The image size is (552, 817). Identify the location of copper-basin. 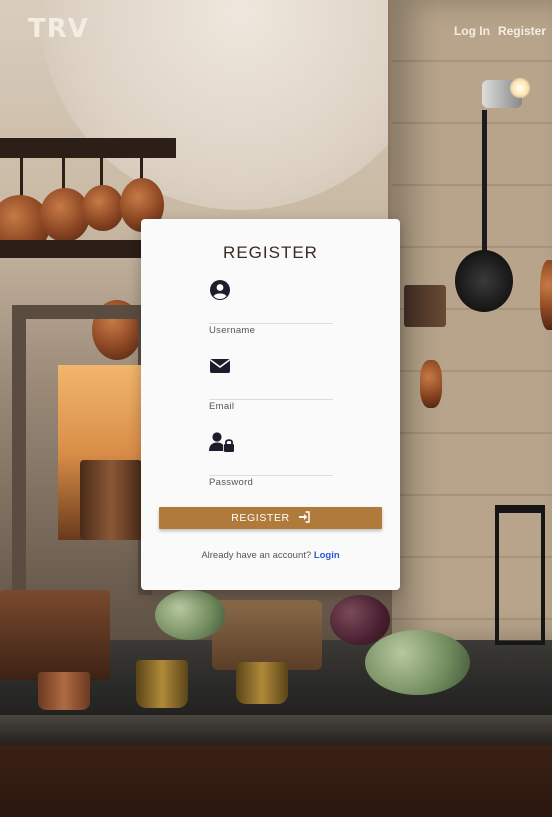
(55, 635).